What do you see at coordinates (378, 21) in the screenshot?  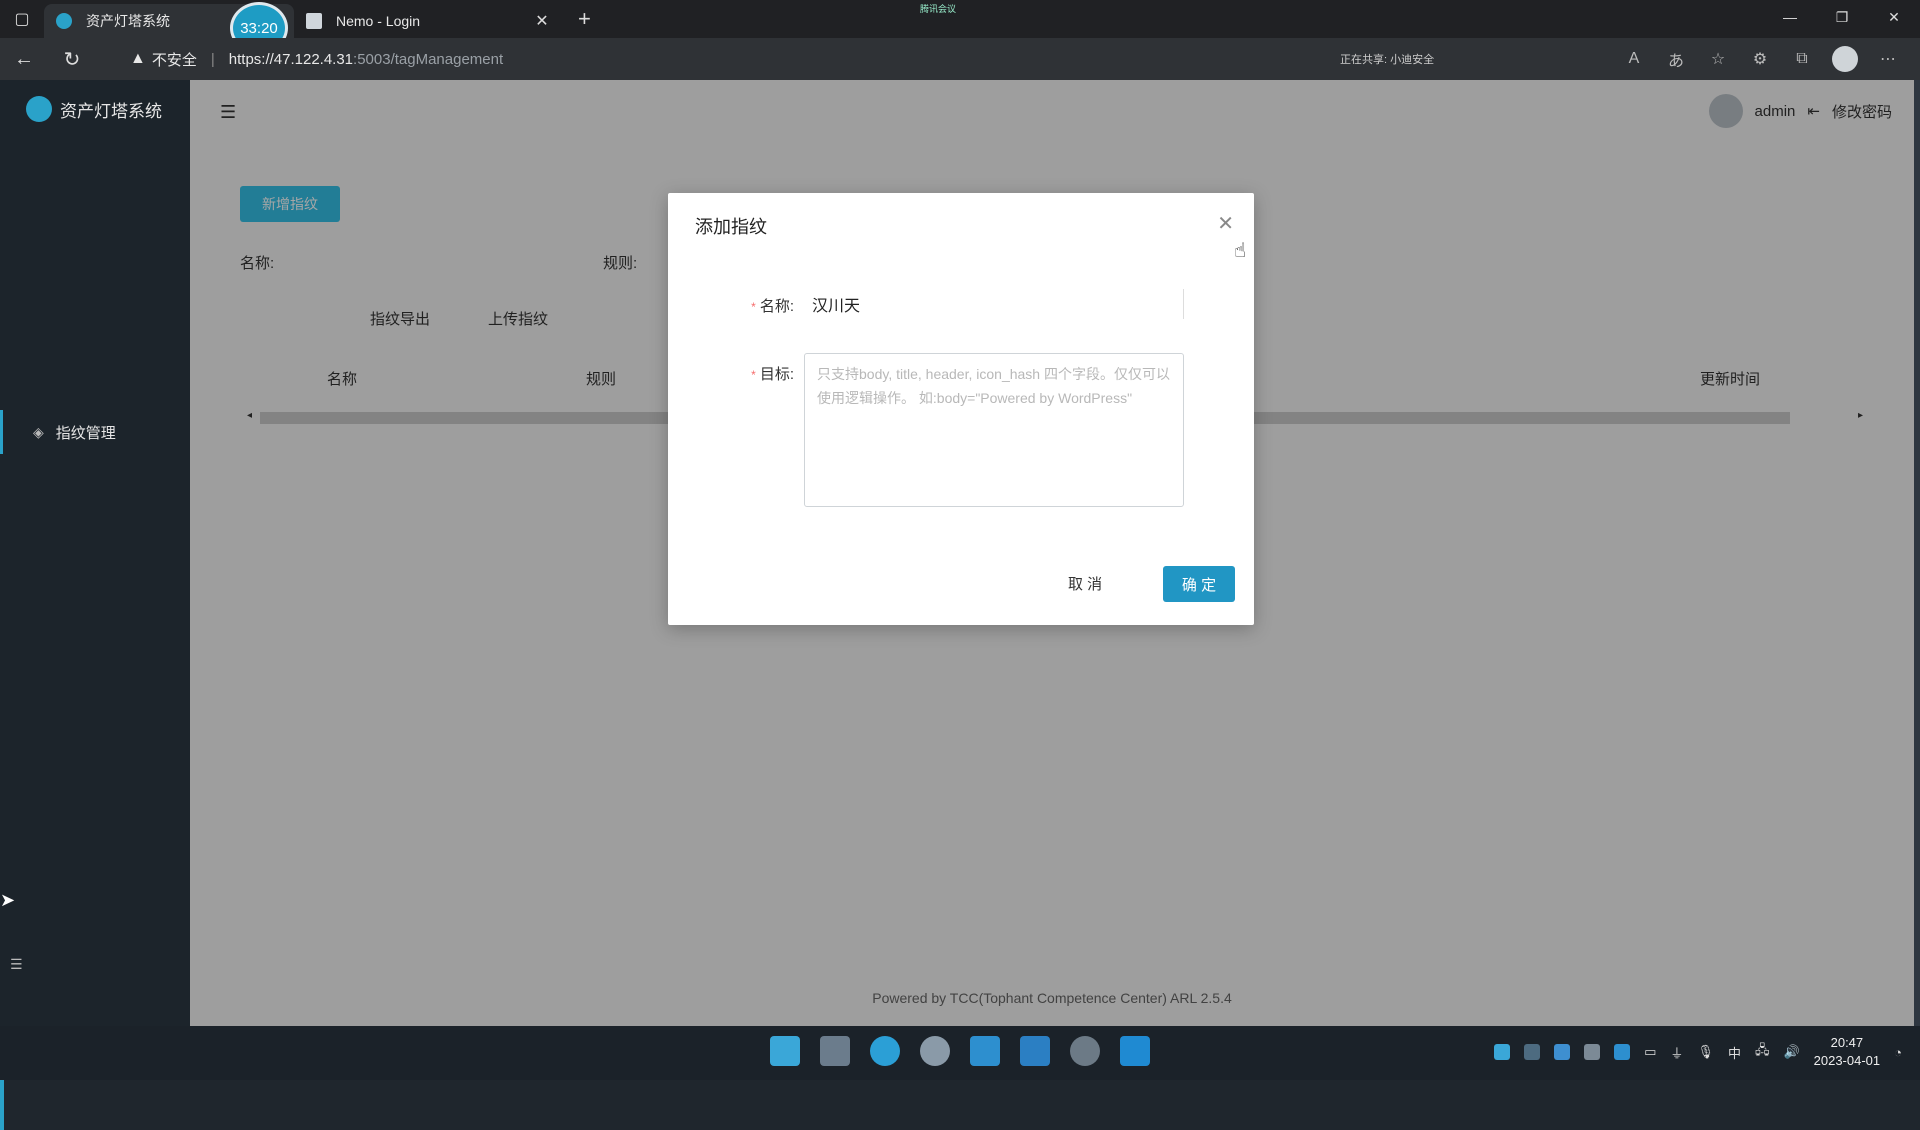 I see `tab-title: Nemo - Login` at bounding box center [378, 21].